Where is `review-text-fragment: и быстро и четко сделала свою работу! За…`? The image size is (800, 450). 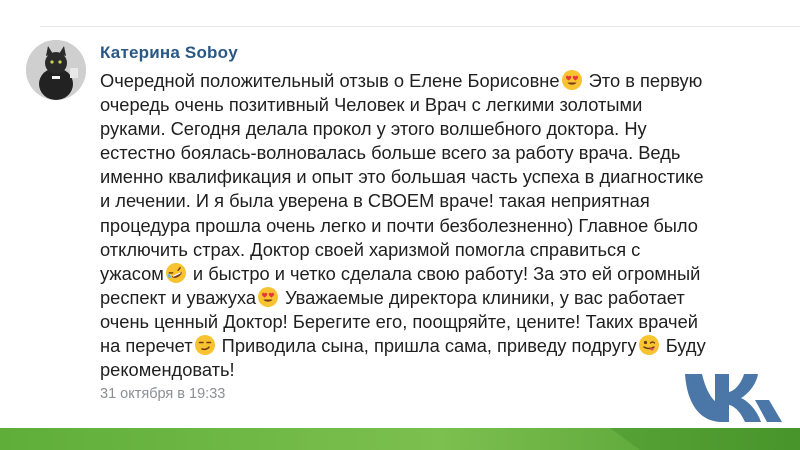
review-text-fragment: и быстро и четко сделала свою работу! За… is located at coordinates (444, 273).